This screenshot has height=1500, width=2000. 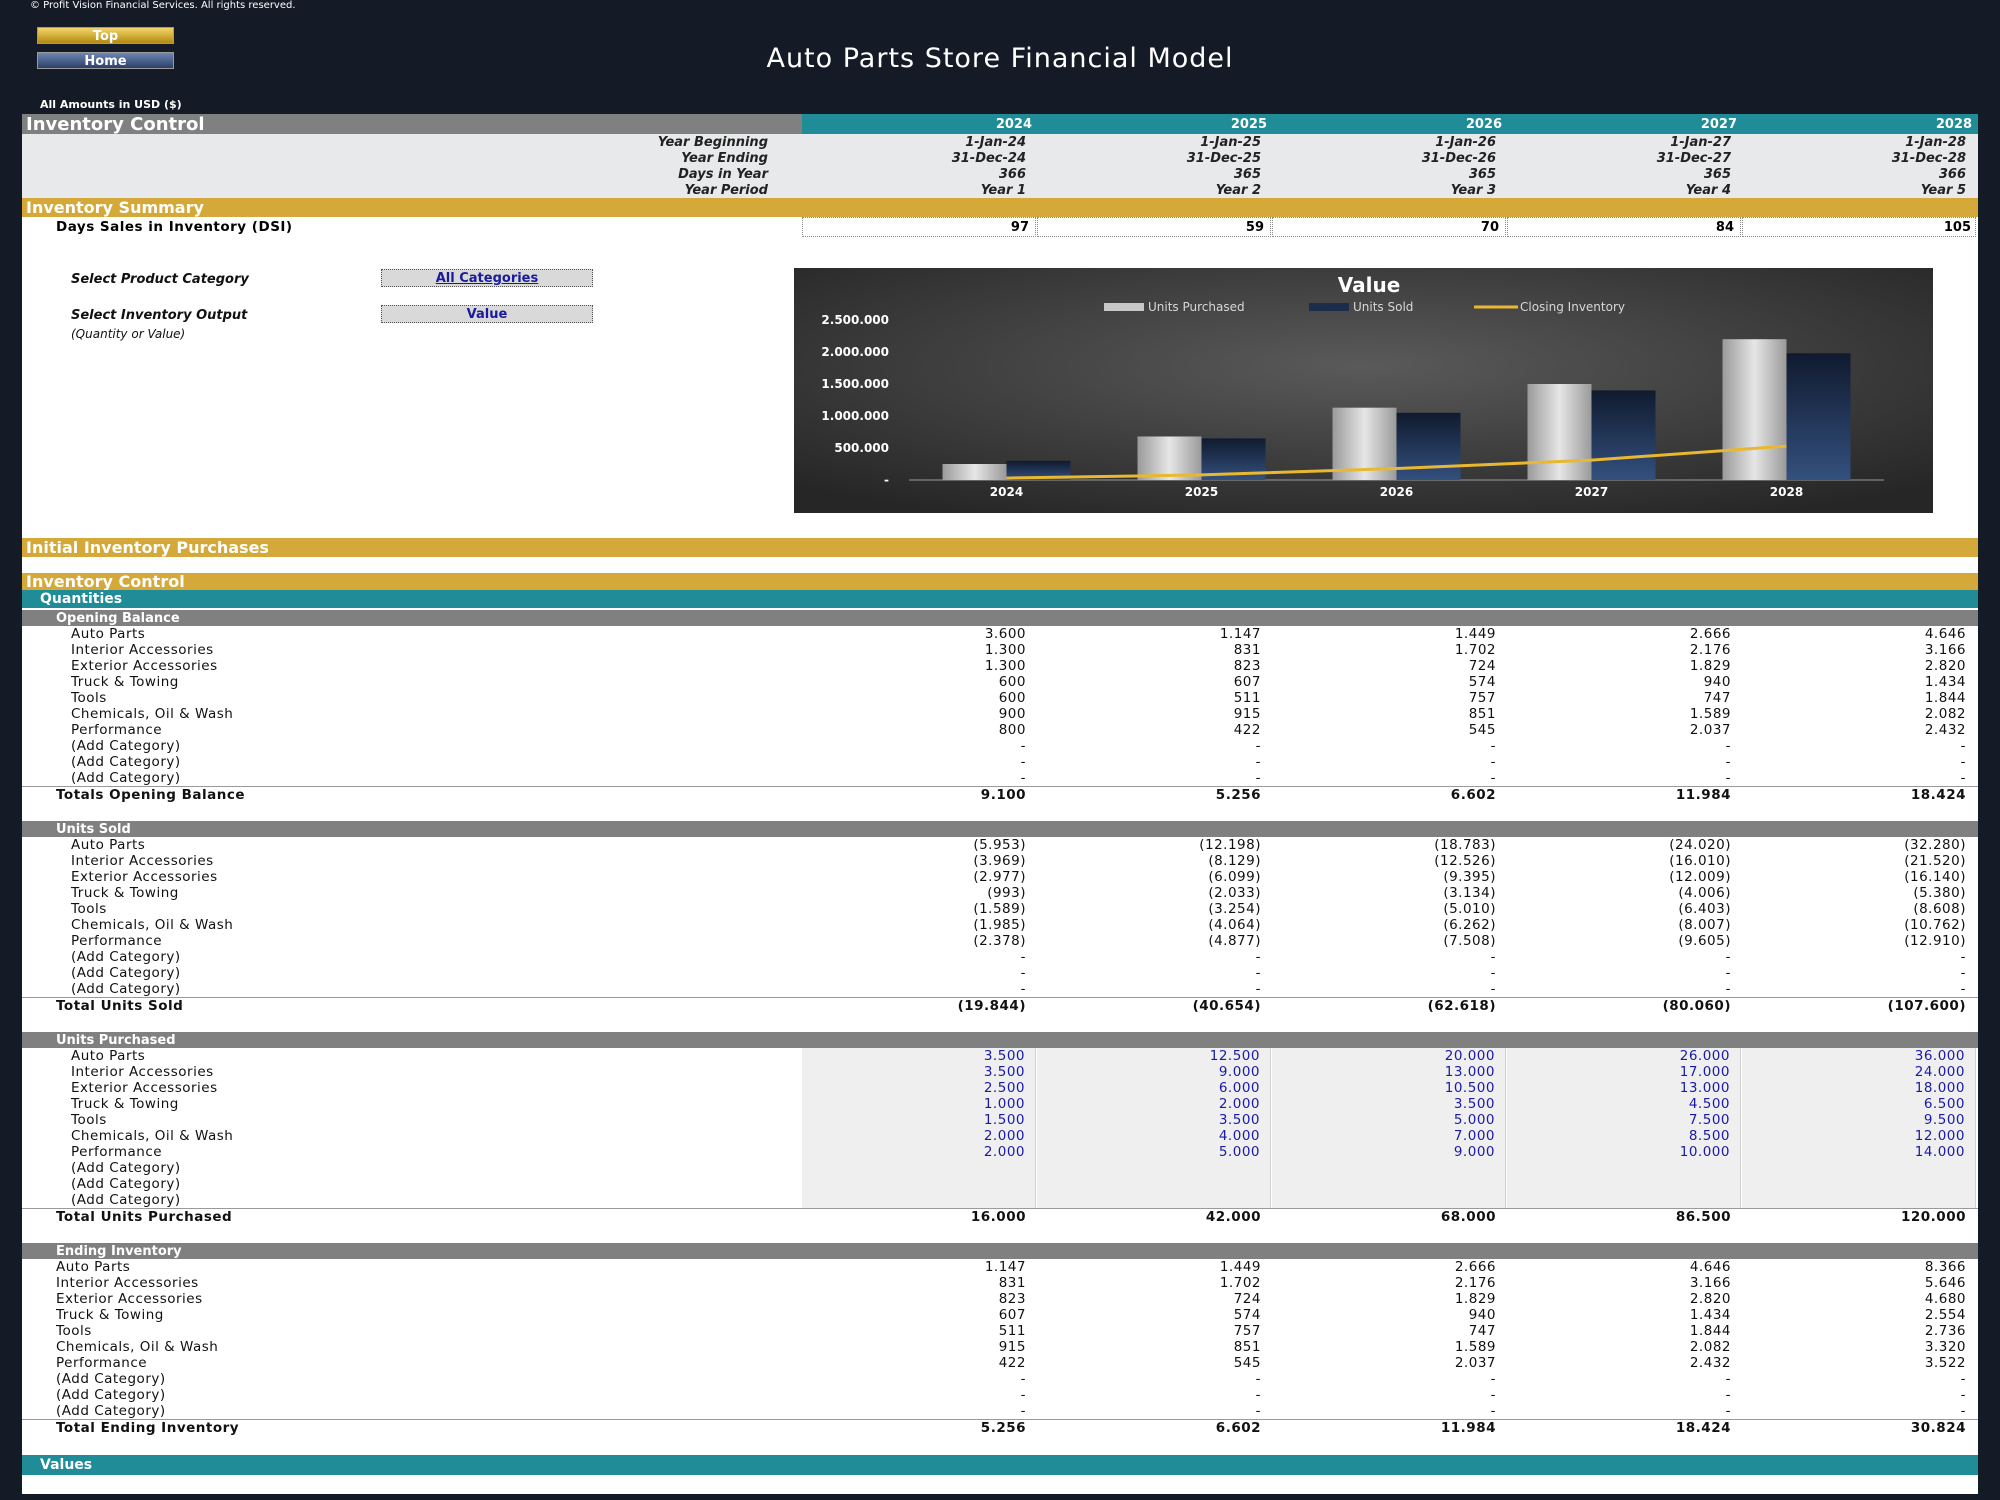 I want to click on y-tick-label: 2.500.000, so click(x=855, y=320).